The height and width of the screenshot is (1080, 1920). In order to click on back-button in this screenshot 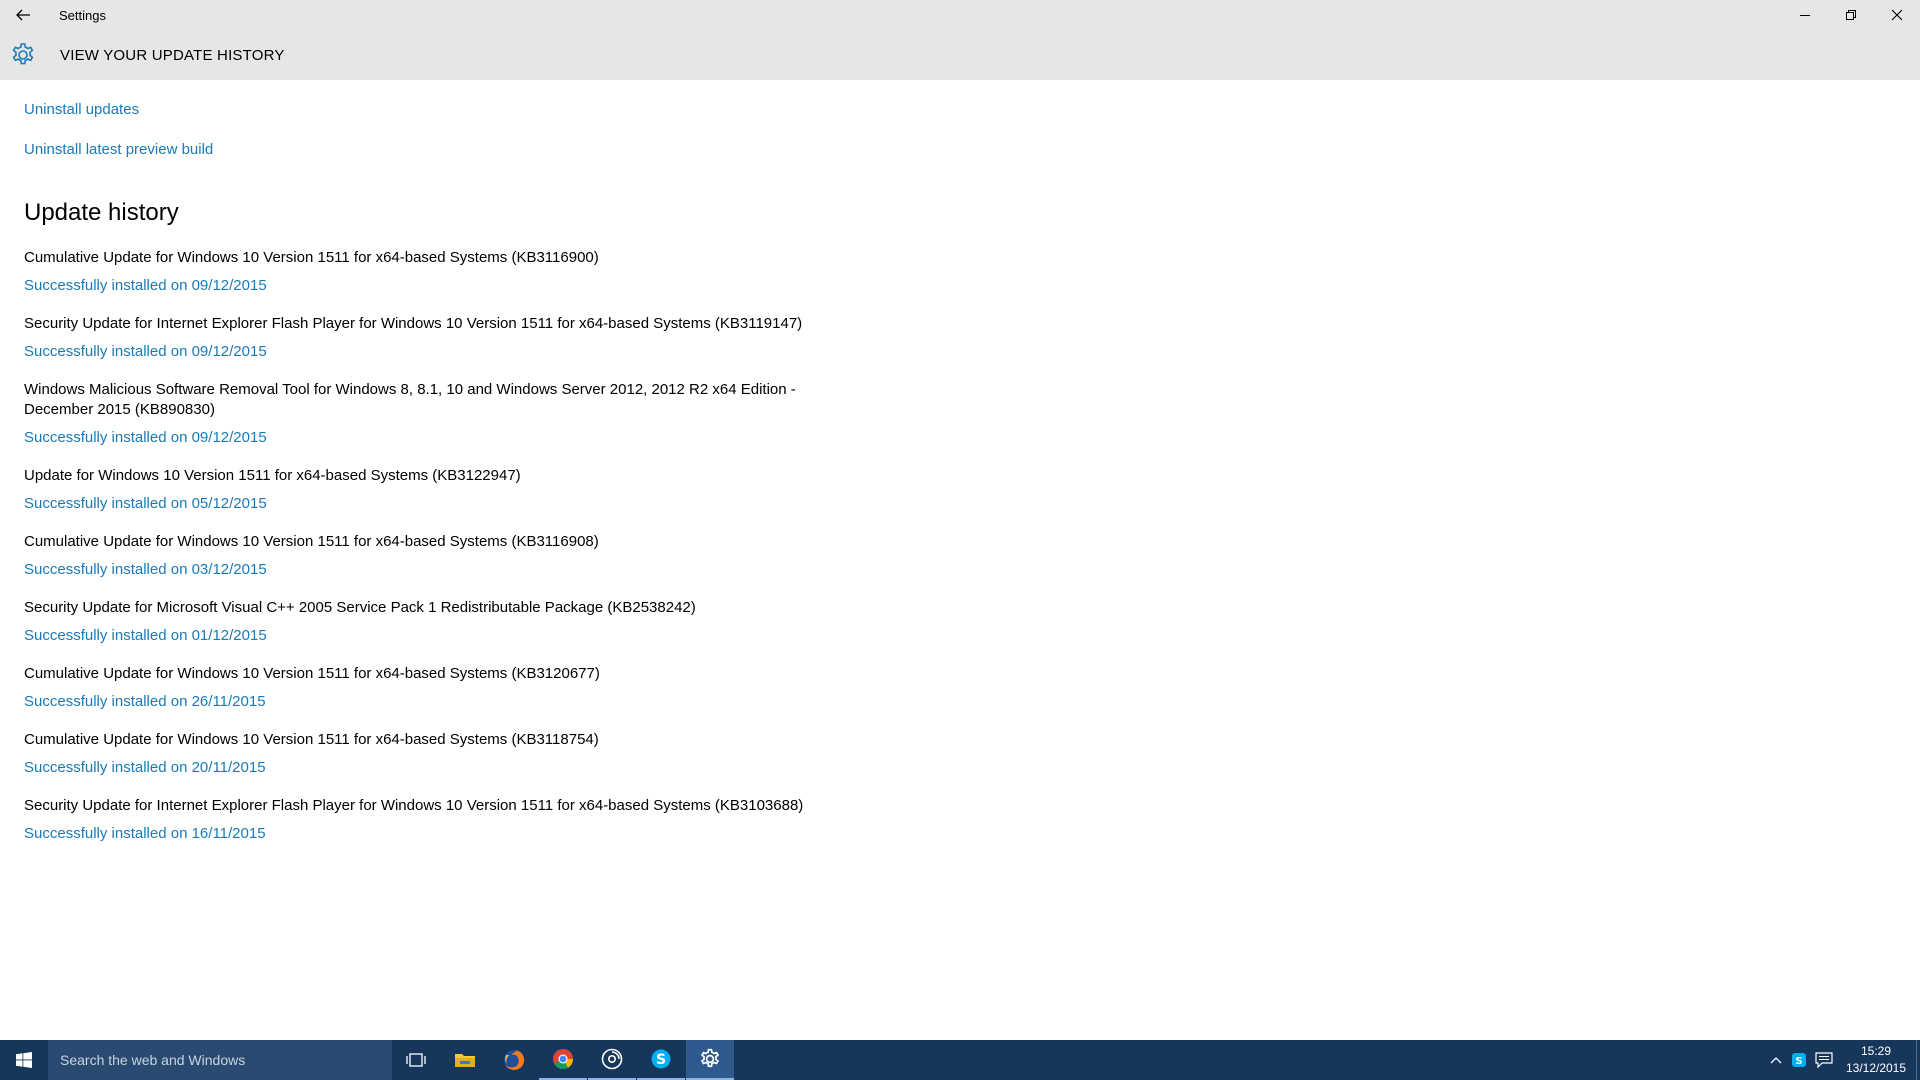, I will do `click(23, 15)`.